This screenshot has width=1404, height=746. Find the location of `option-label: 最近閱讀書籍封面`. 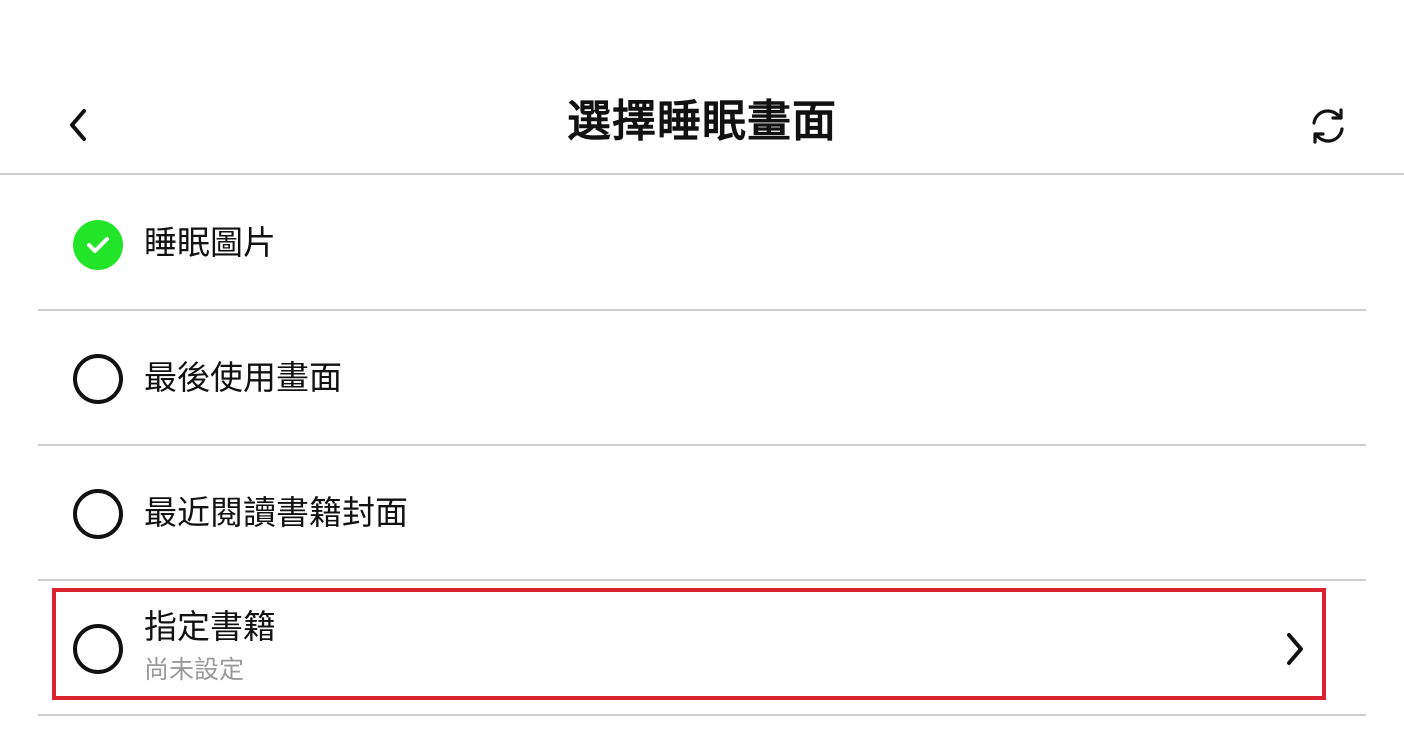

option-label: 最近閱讀書籍封面 is located at coordinates (276, 512).